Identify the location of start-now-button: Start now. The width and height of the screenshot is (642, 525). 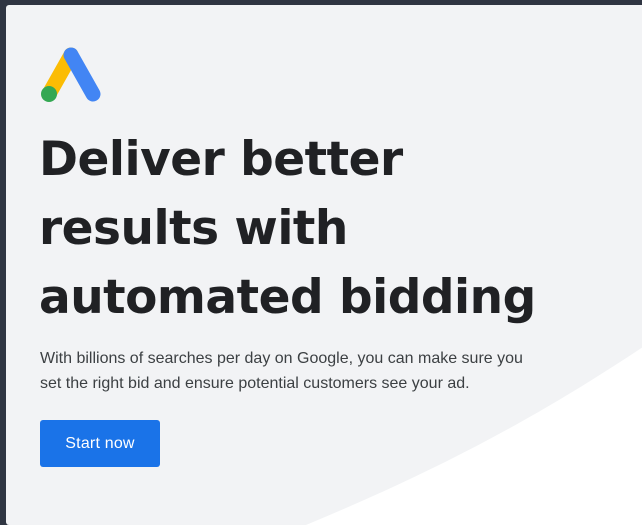
(100, 443).